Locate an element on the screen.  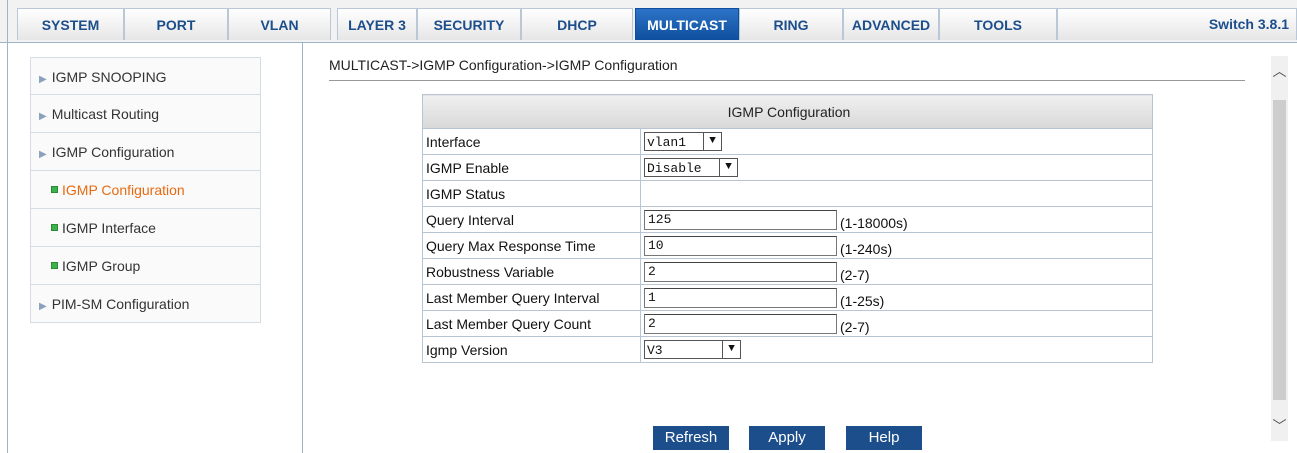
tab-layer3: LAYER 3 is located at coordinates (377, 24).